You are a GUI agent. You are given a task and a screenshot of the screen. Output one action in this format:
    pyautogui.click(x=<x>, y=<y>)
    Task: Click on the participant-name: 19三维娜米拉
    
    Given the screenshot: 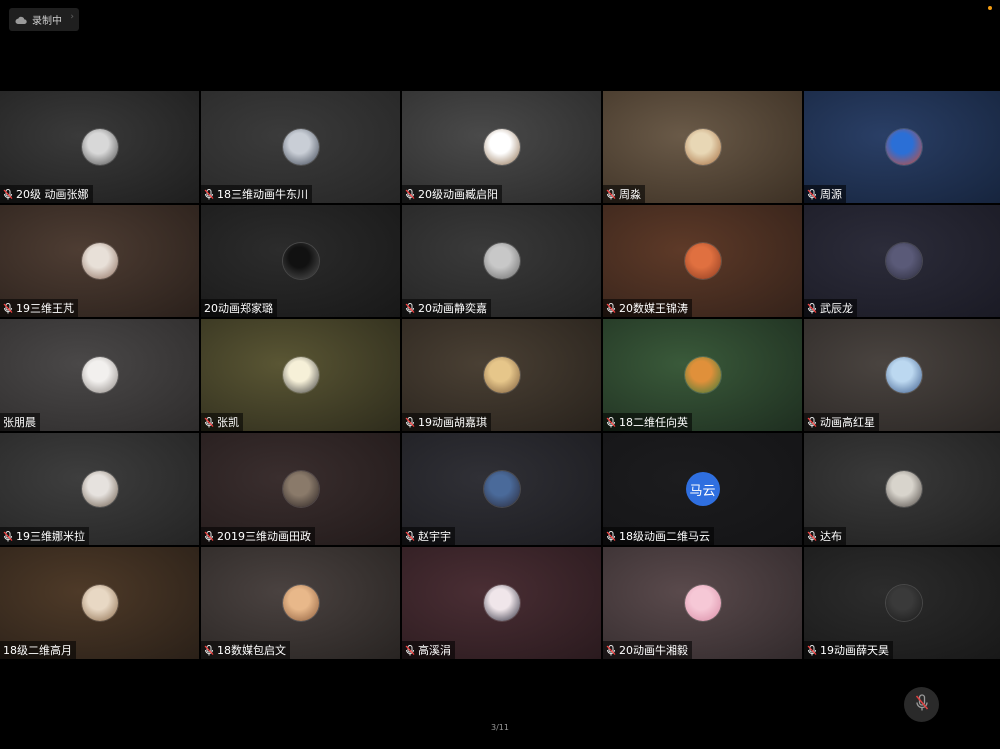 What is the action you would take?
    pyautogui.click(x=50, y=536)
    